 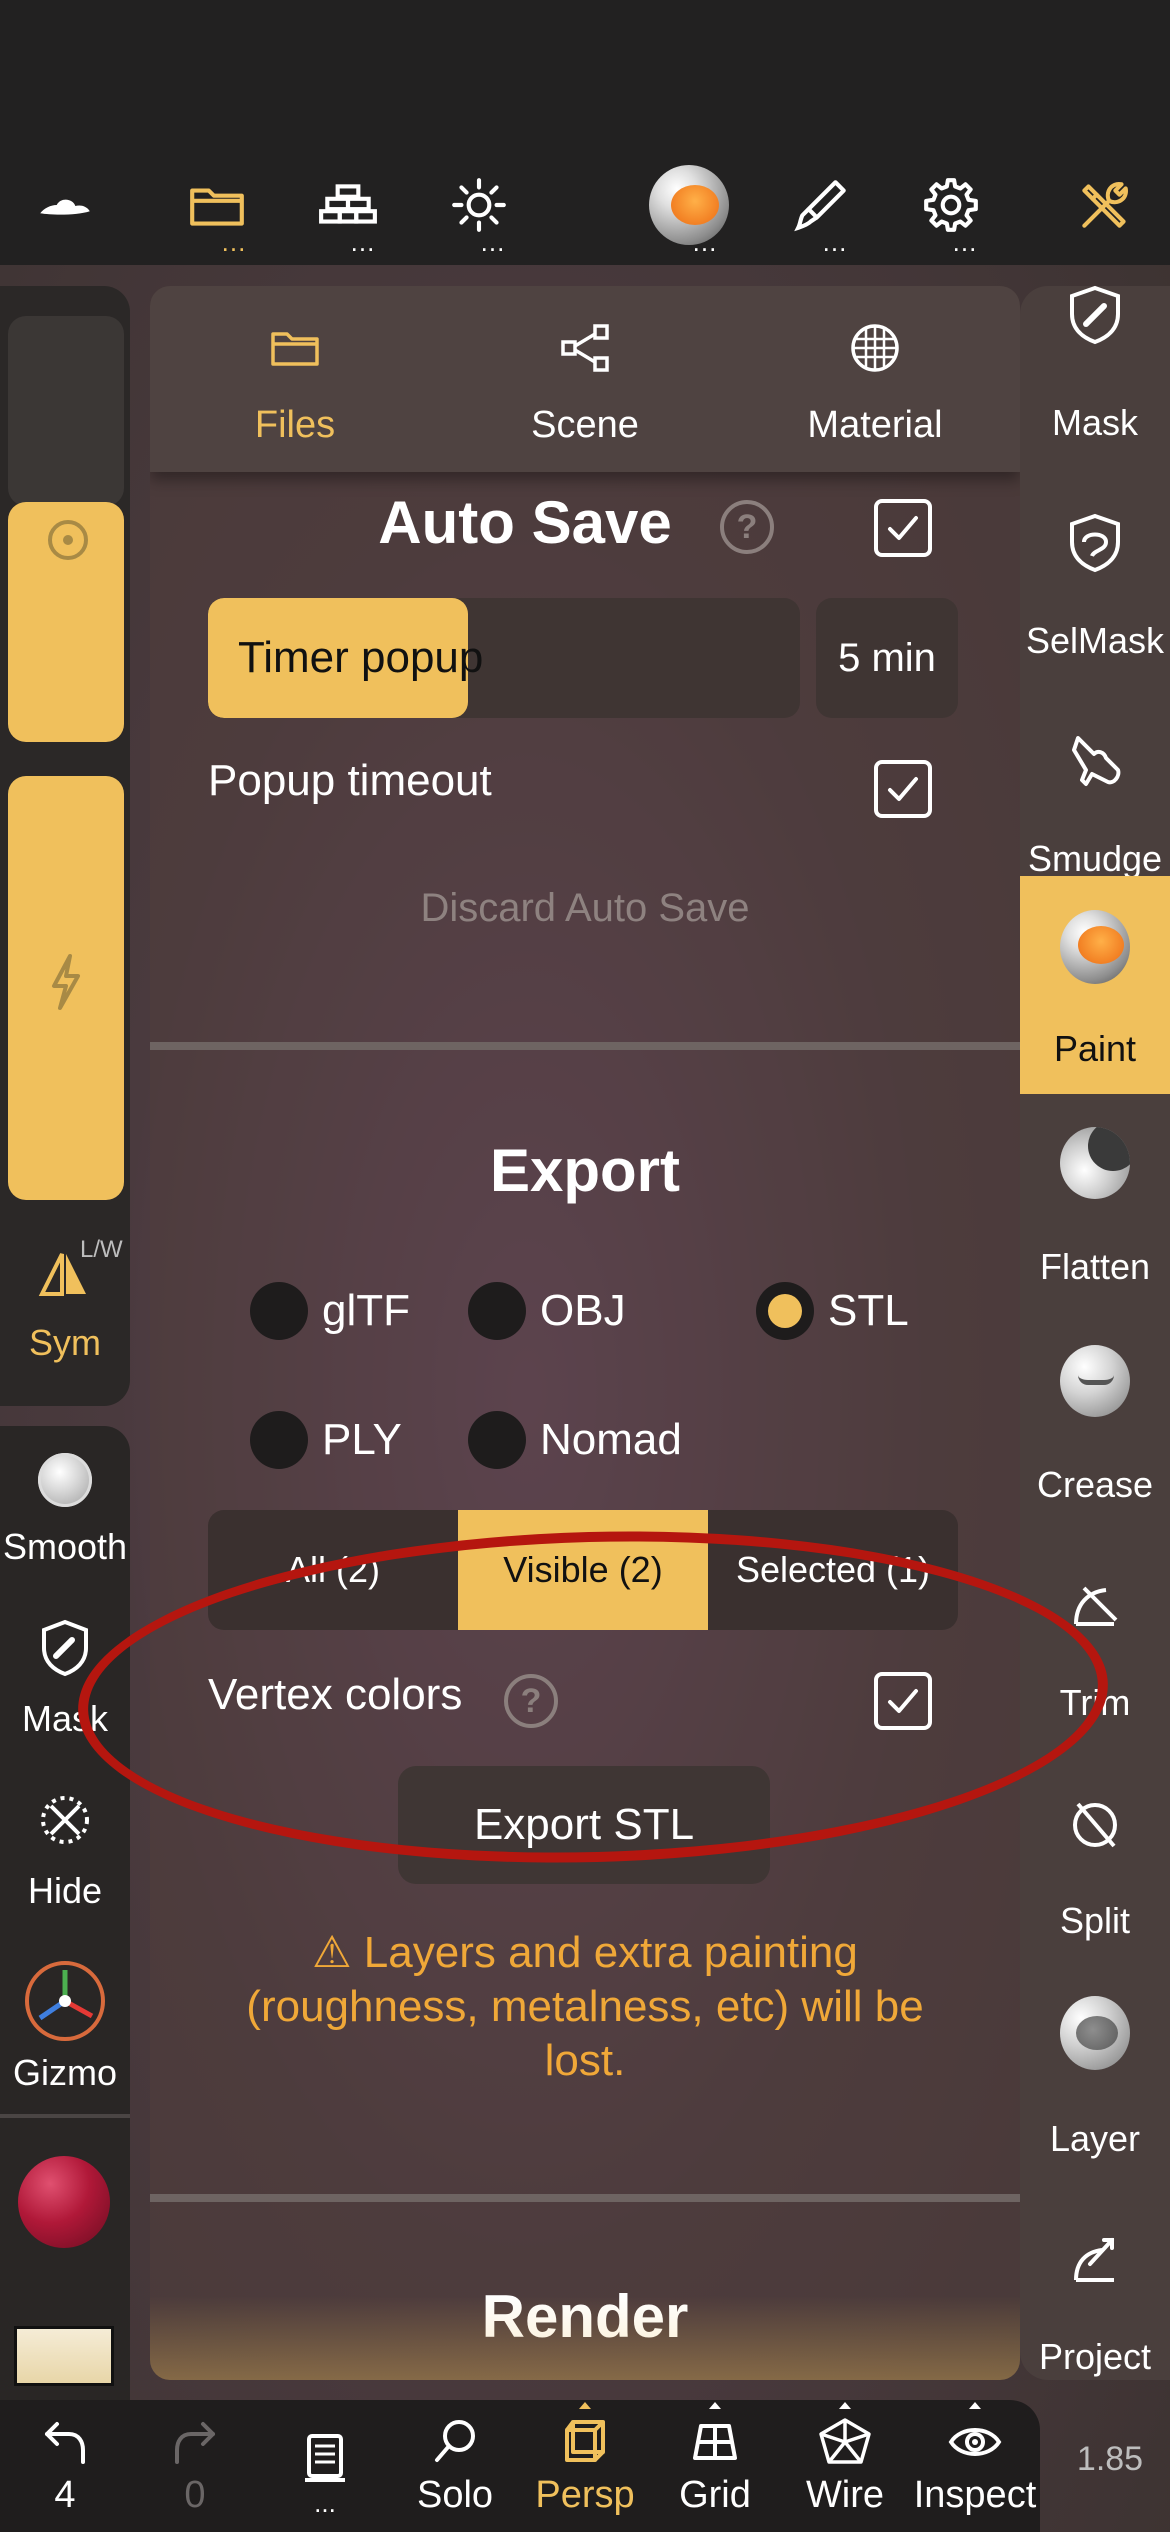 I want to click on crease-icon, so click(x=1095, y=1381).